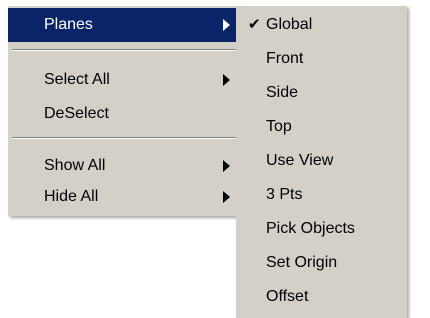 This screenshot has height=318, width=430. What do you see at coordinates (77, 79) in the screenshot?
I see `menu-item-label: Select All` at bounding box center [77, 79].